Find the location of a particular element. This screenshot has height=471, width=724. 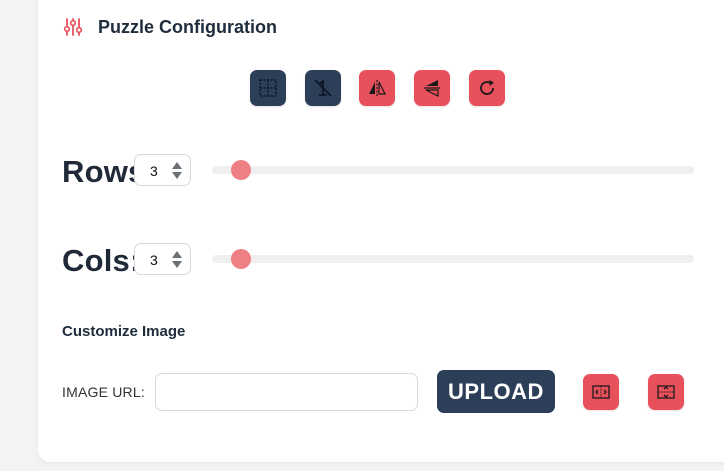

cols-slider-thumb is located at coordinates (240, 259).